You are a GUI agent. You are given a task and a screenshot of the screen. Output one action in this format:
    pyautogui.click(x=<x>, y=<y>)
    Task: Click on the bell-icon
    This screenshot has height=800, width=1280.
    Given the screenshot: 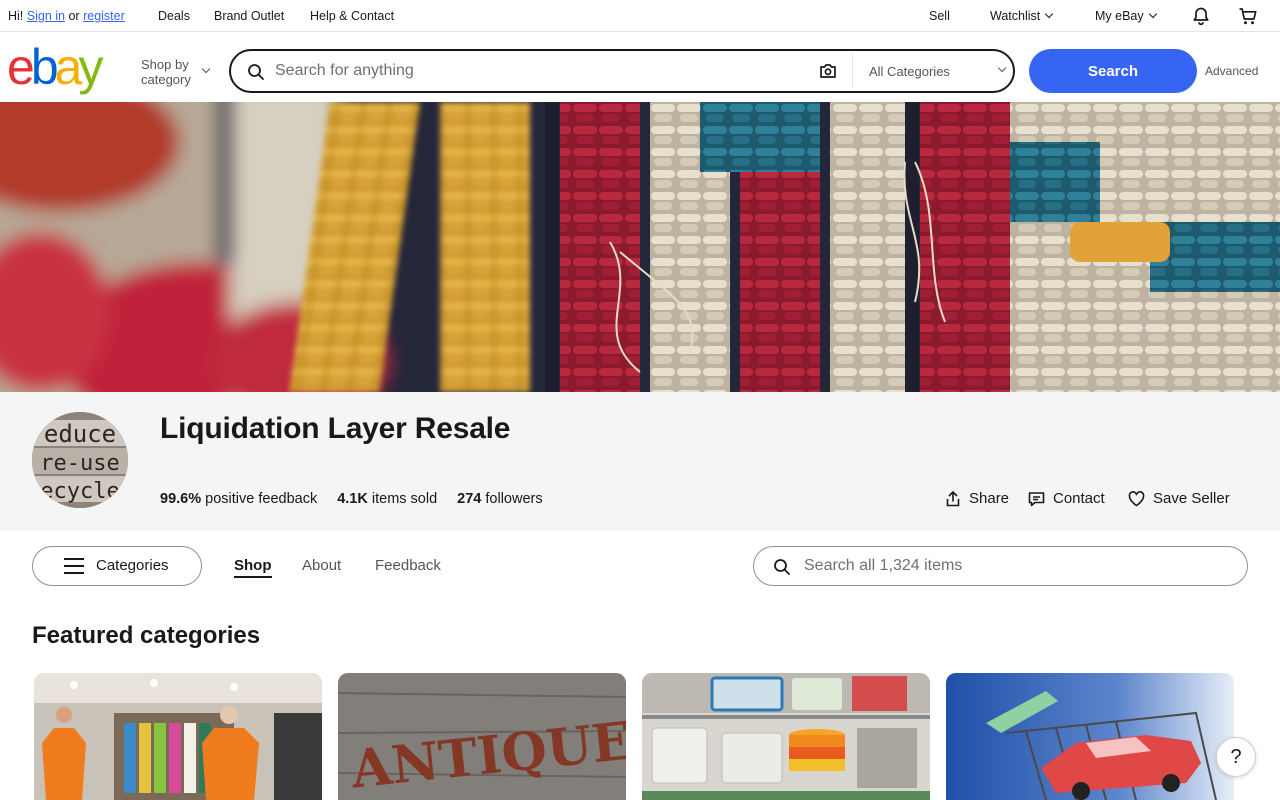 What is the action you would take?
    pyautogui.click(x=1201, y=16)
    